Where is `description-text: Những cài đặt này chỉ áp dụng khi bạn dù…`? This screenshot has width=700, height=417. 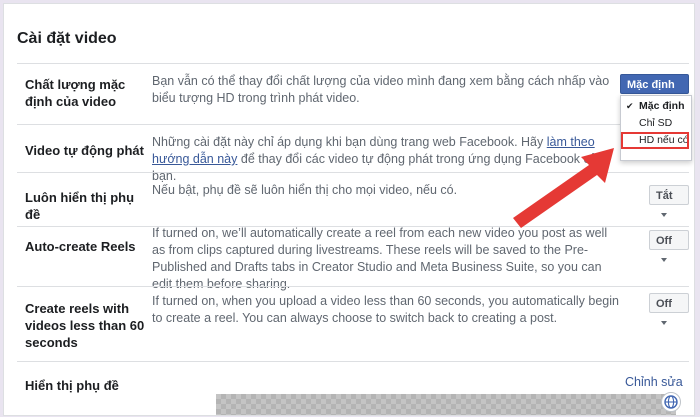
description-text: Những cài đặt này chỉ áp dụng khi bạn dù… is located at coordinates (349, 142).